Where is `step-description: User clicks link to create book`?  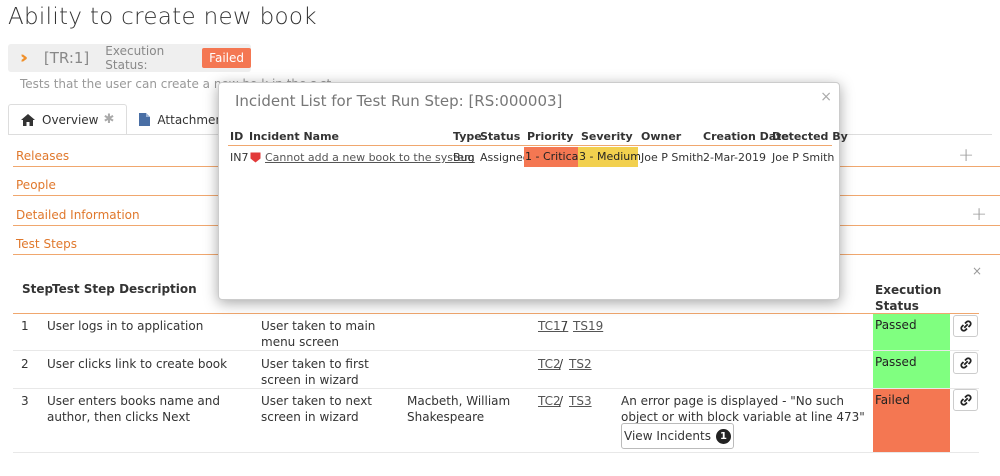
step-description: User clicks link to create book is located at coordinates (137, 364).